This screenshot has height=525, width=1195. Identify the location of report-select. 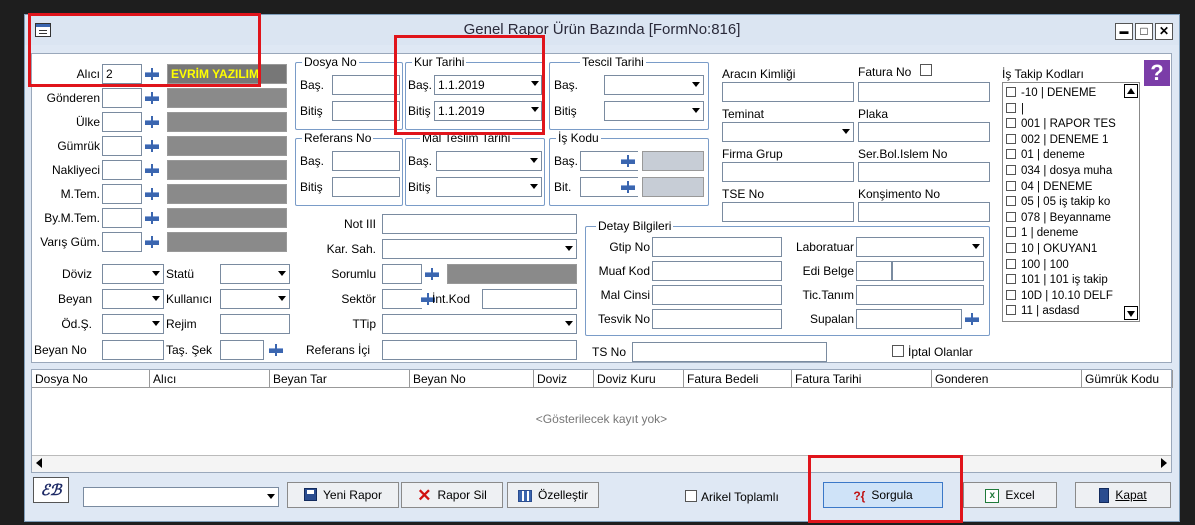
(181, 497).